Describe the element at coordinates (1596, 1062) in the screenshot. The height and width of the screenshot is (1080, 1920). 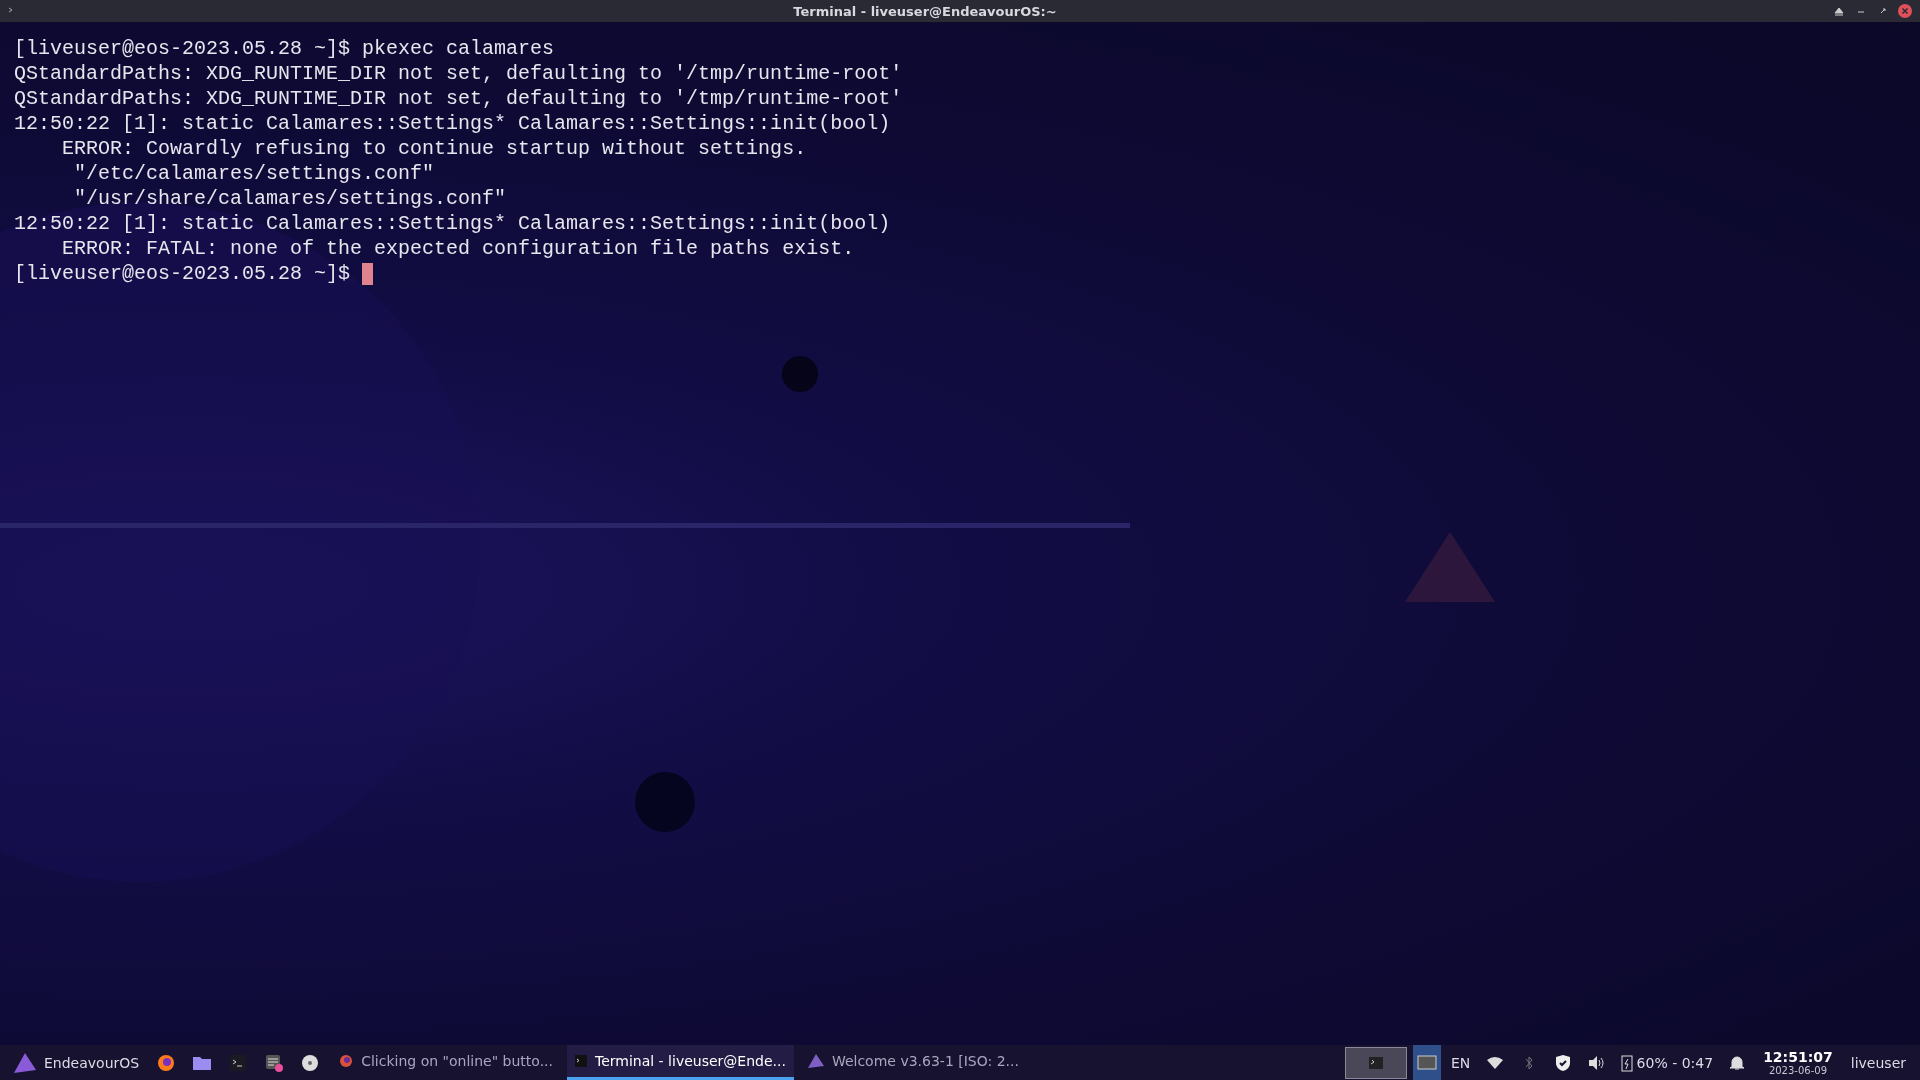
I see `speaker-icon` at that location.